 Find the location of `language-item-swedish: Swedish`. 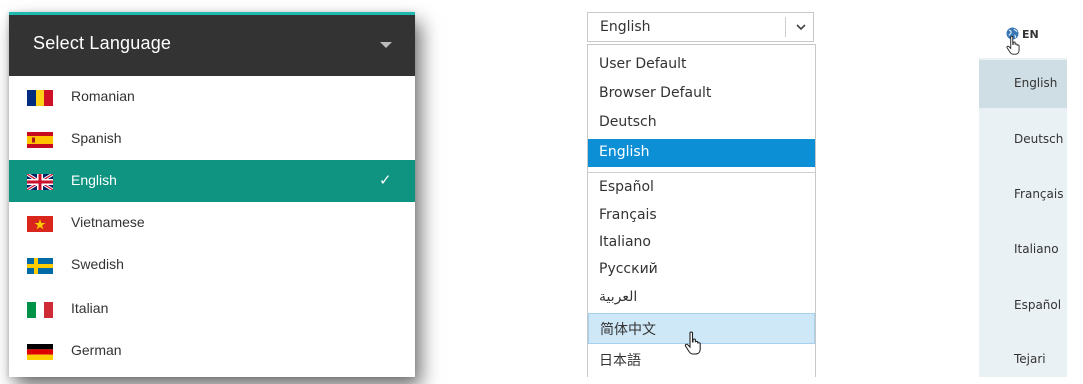

language-item-swedish: Swedish is located at coordinates (212, 265).